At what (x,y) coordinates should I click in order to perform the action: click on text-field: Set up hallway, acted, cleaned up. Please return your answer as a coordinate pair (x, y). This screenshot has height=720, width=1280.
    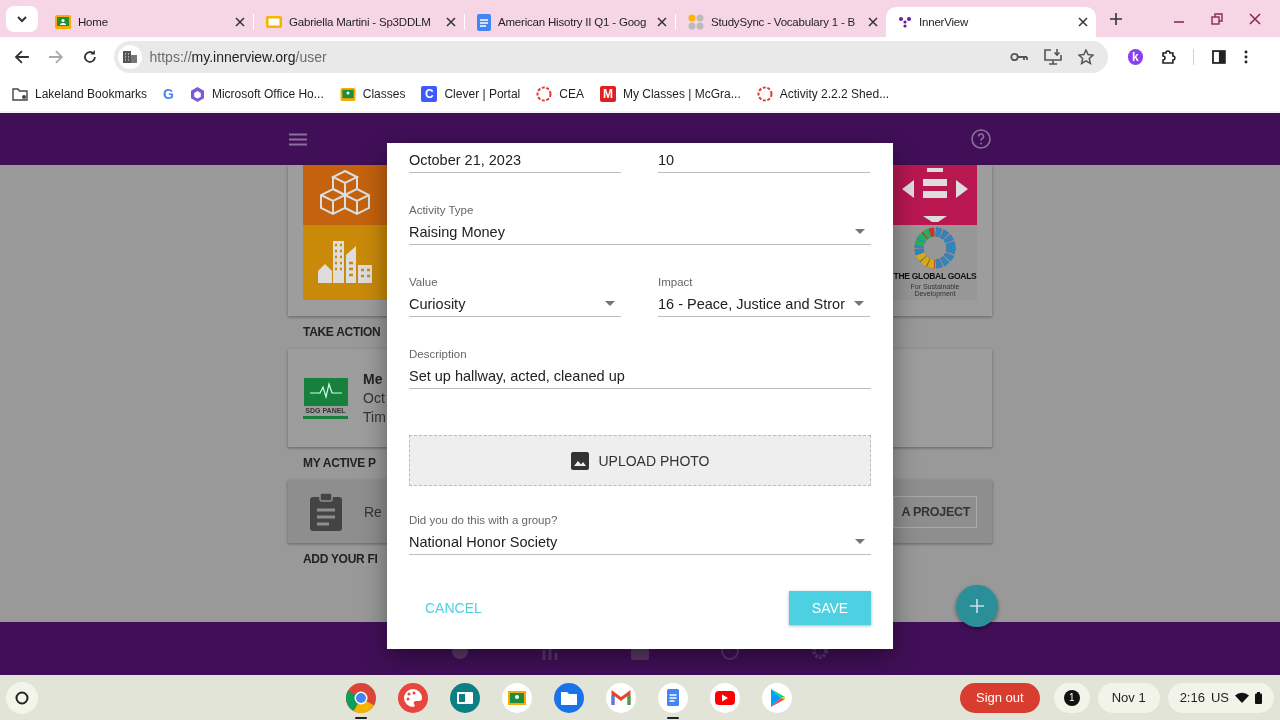
    Looking at the image, I should click on (640, 376).